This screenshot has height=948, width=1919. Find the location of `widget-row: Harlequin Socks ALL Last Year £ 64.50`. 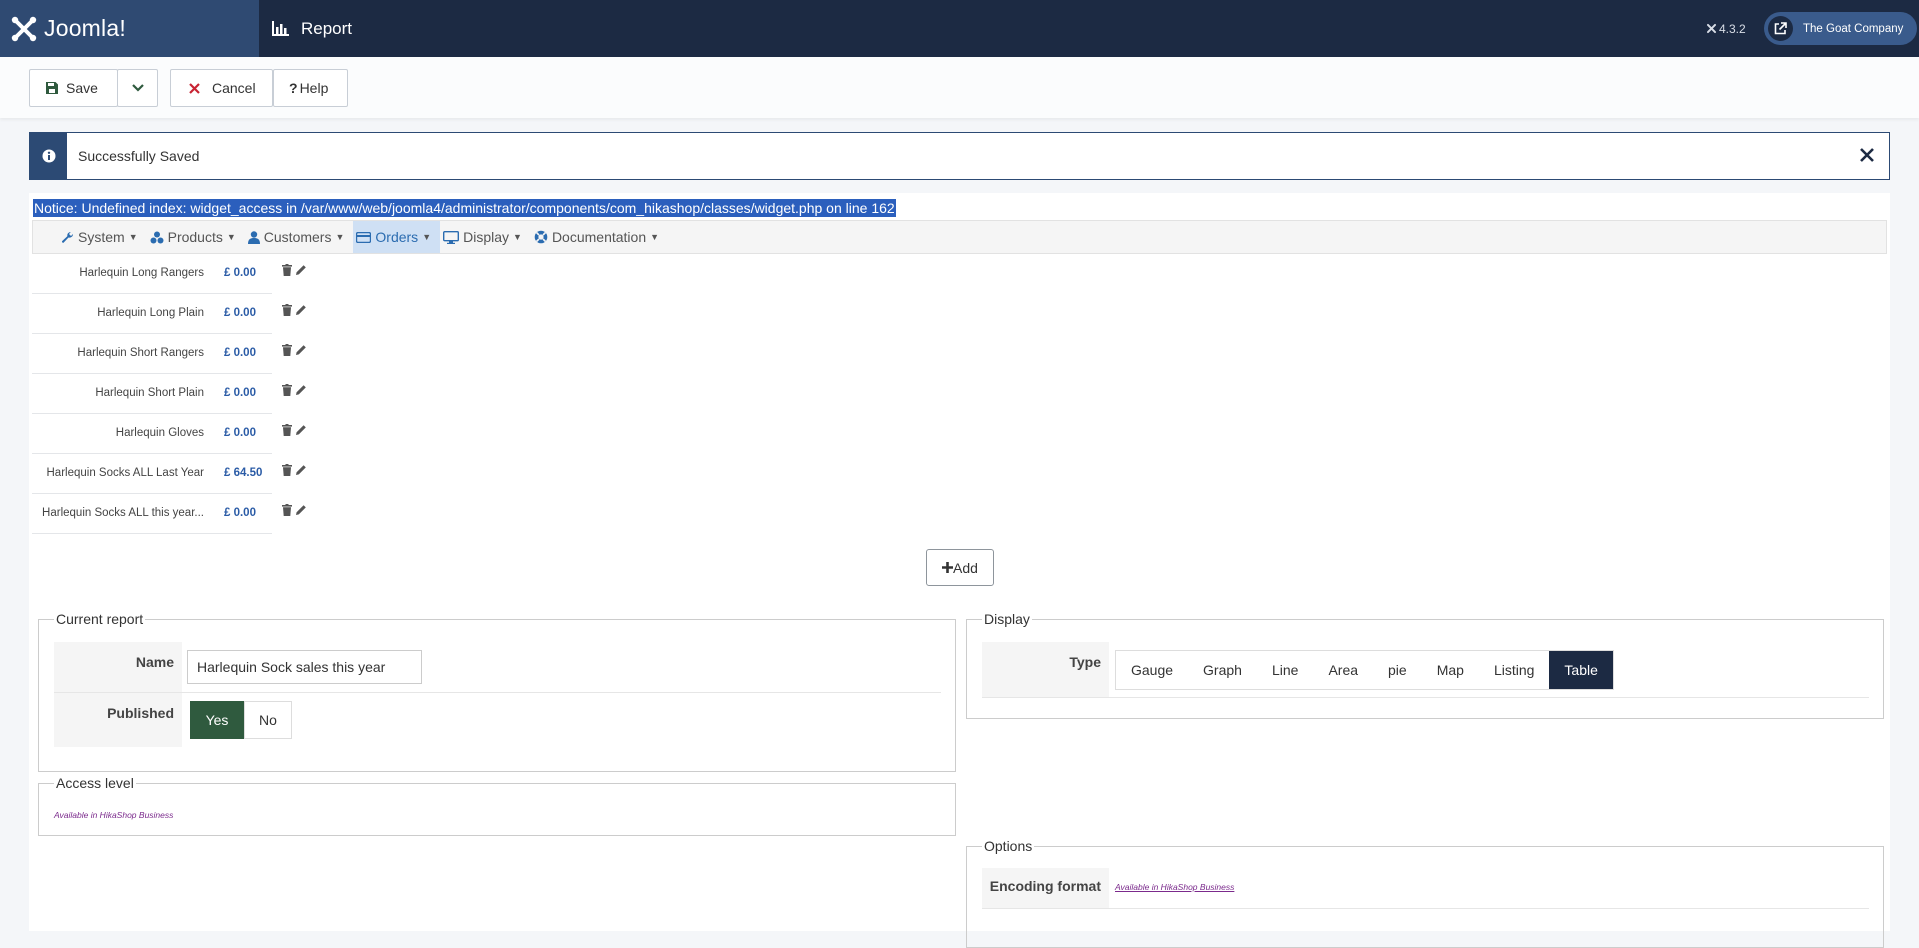

widget-row: Harlequin Socks ALL Last Year £ 64.50 is located at coordinates (169, 474).